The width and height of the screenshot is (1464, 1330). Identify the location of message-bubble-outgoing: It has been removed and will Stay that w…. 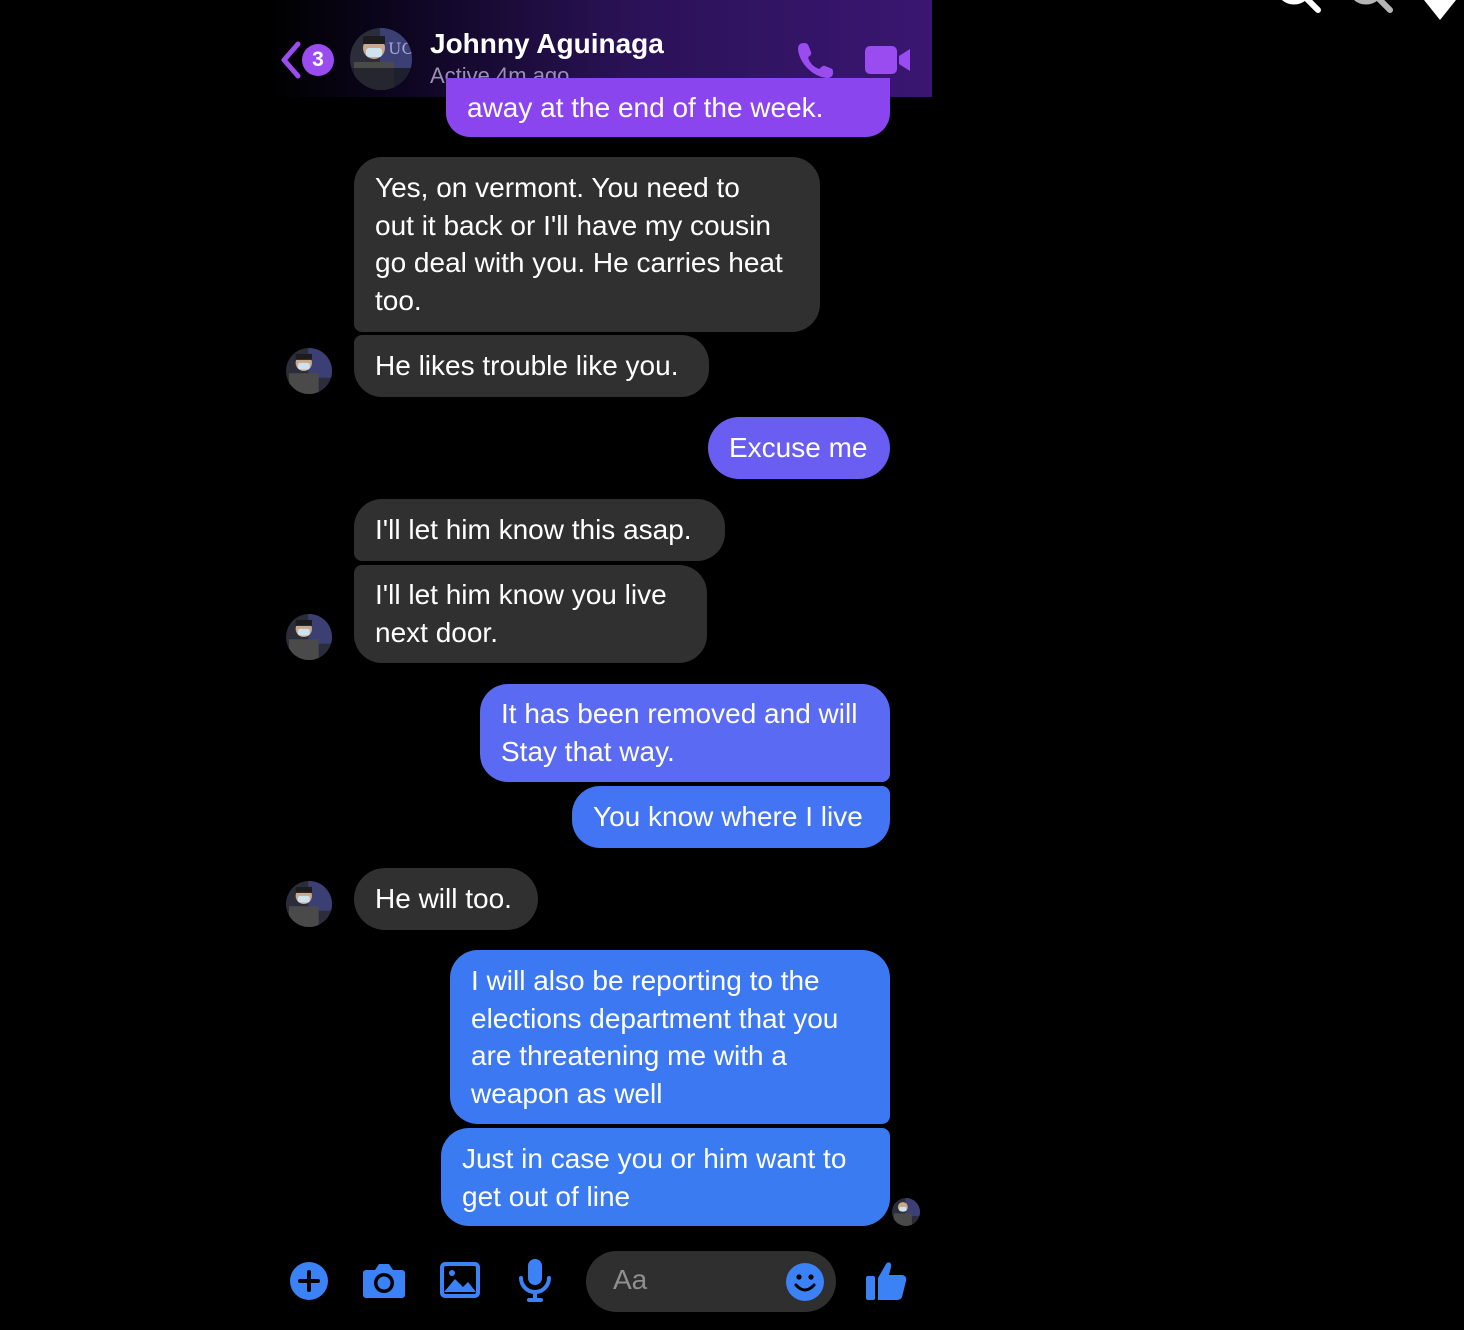
(685, 733).